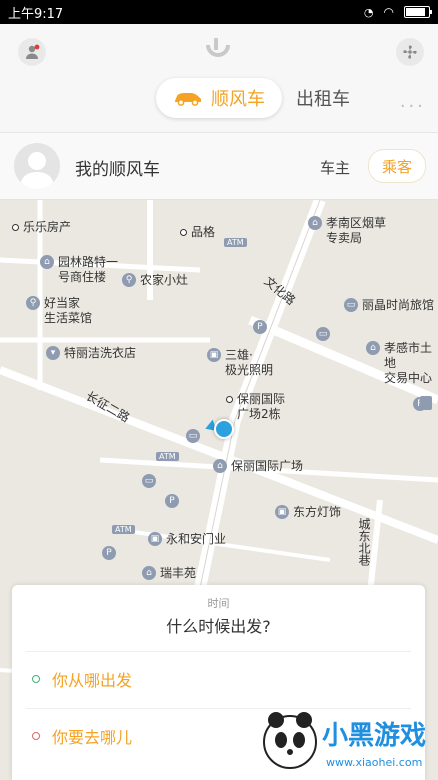 The height and width of the screenshot is (780, 438). What do you see at coordinates (59, 311) in the screenshot?
I see `poi-haodangjia: ⚲ 好当家 生活菜馆` at bounding box center [59, 311].